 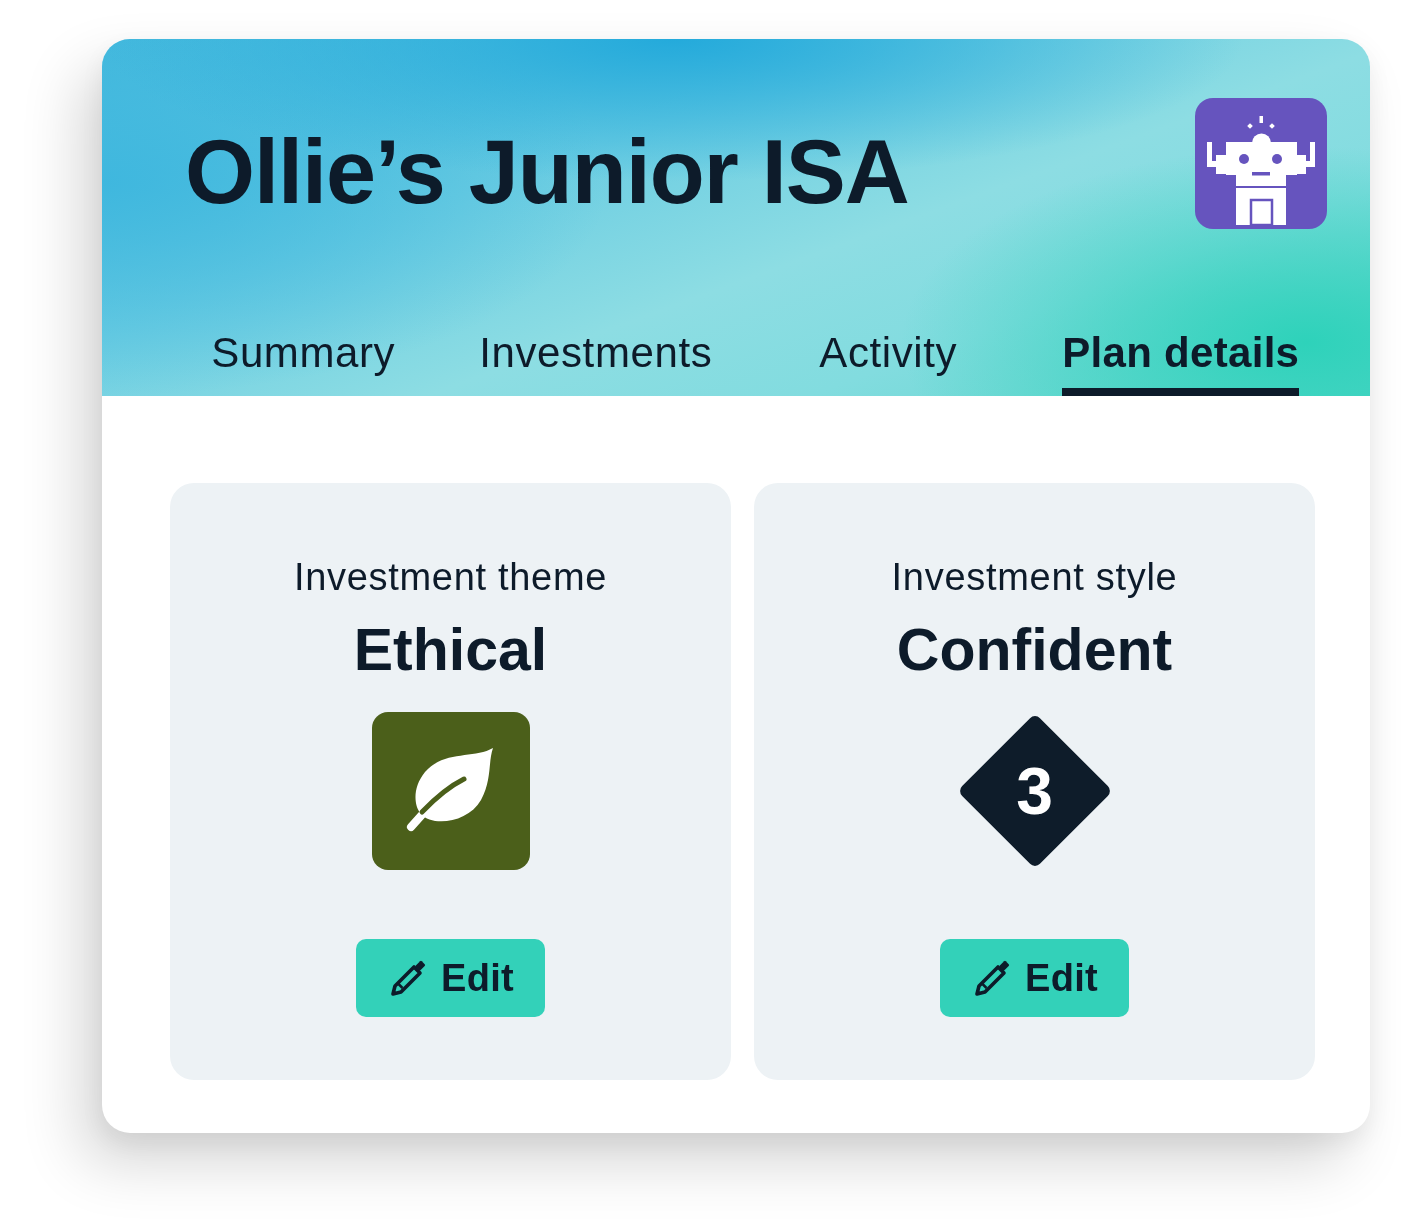 What do you see at coordinates (596, 362) in the screenshot?
I see `tab: Investments` at bounding box center [596, 362].